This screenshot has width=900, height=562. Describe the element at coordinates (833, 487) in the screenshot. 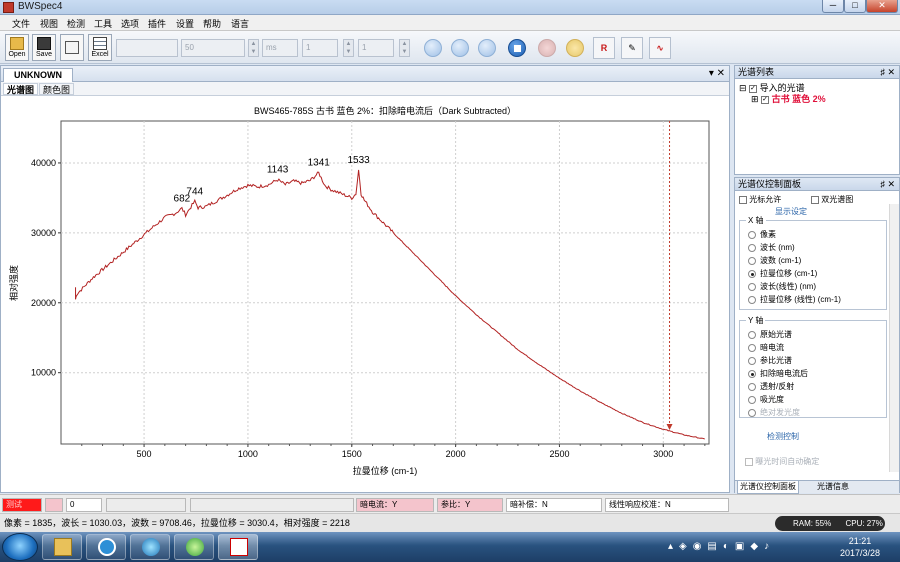

I see `tab-spectrum-info: 光谱信息` at that location.